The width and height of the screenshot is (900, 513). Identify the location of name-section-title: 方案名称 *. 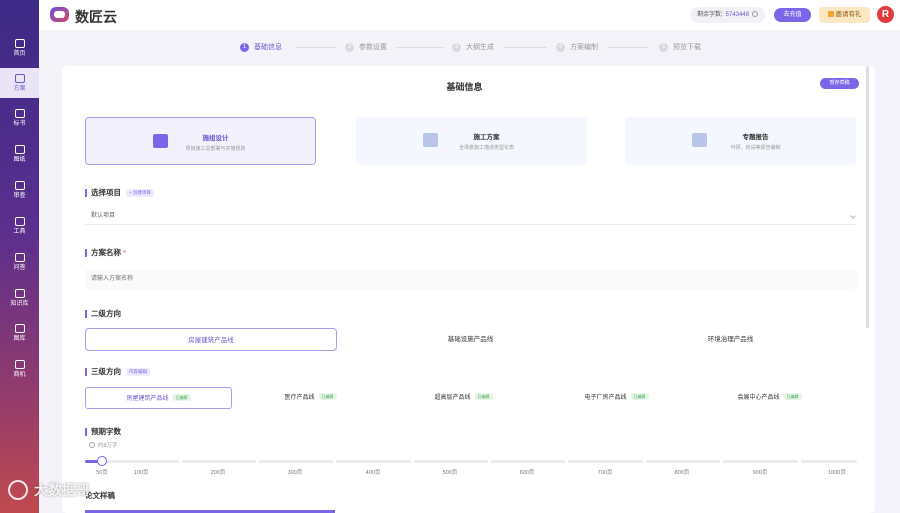
(105, 252).